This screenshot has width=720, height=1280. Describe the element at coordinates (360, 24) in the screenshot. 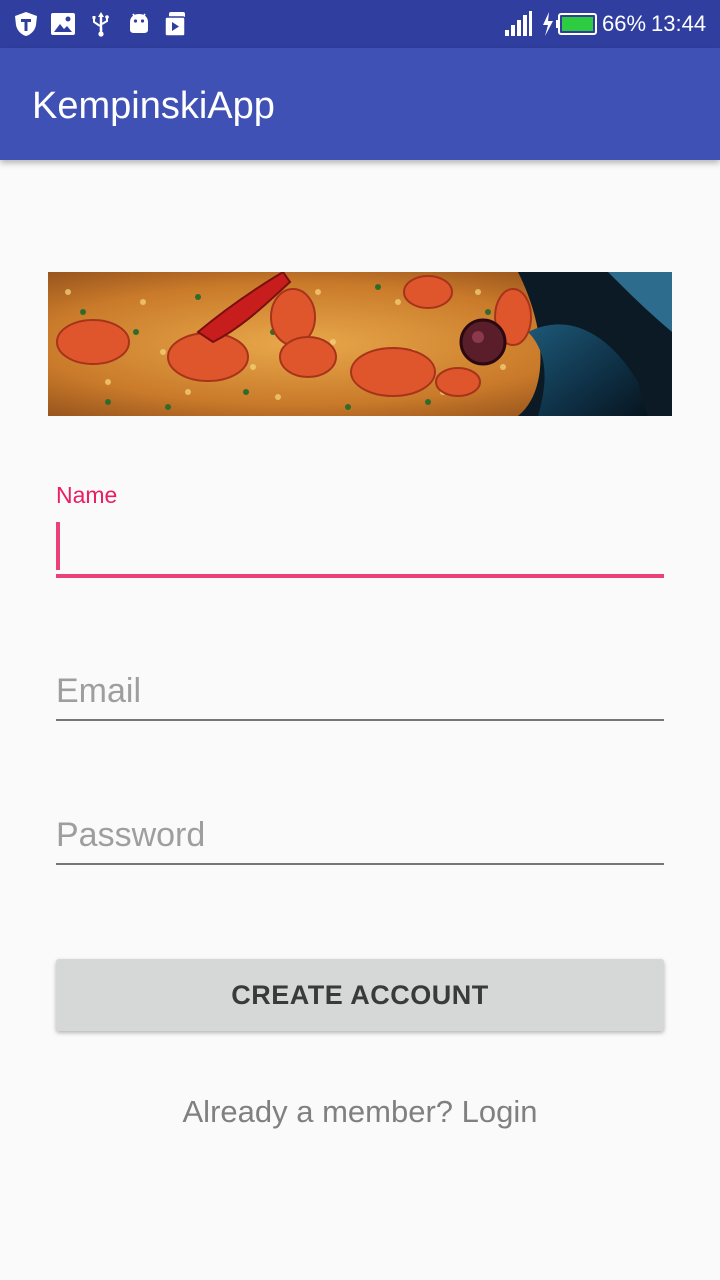

I see `status-bar: 66% 13:44` at that location.